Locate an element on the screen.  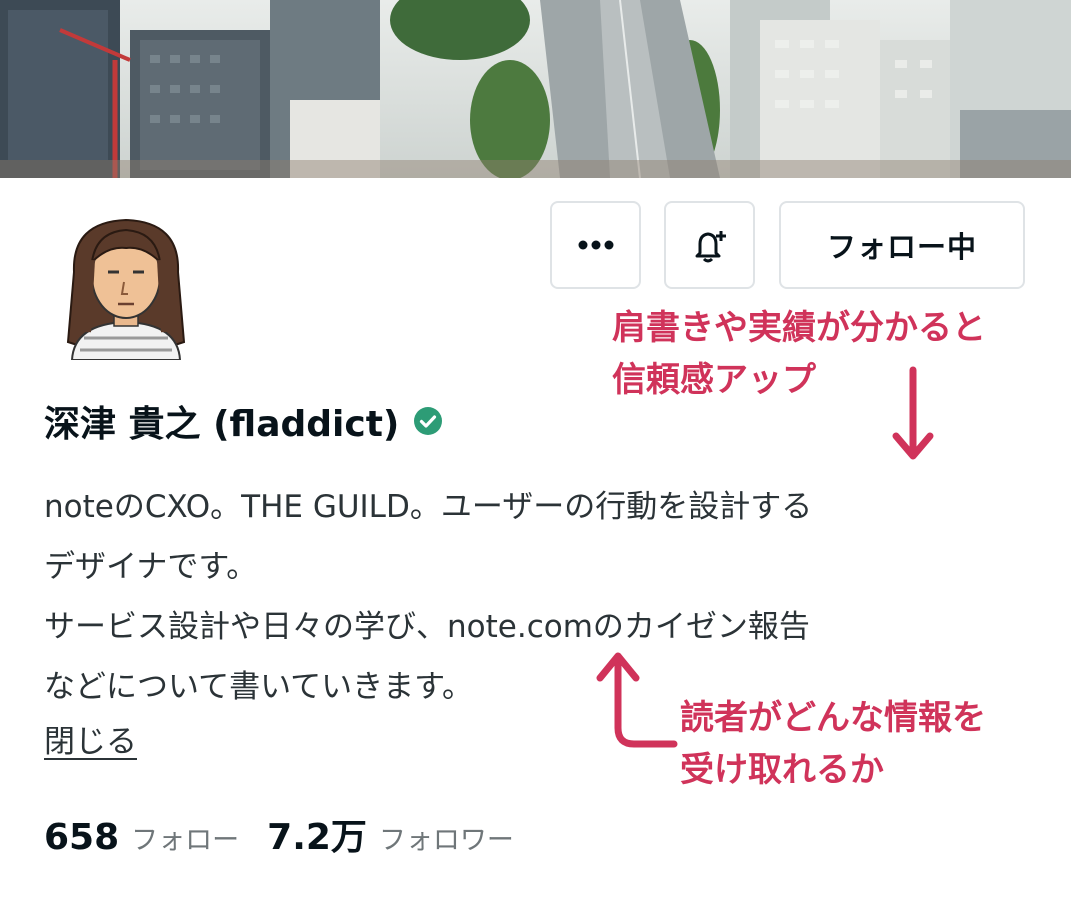
avatar-illustration is located at coordinates (126, 289).